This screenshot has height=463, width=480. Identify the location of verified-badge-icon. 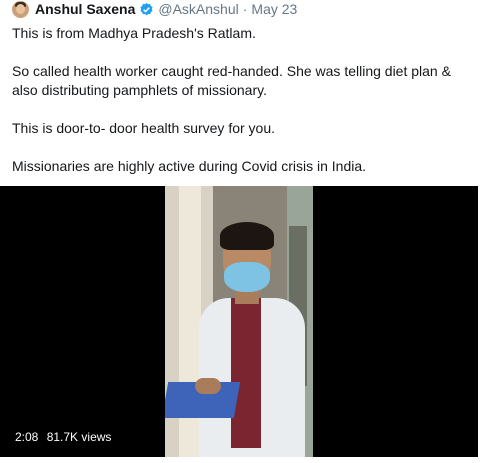
(146, 9).